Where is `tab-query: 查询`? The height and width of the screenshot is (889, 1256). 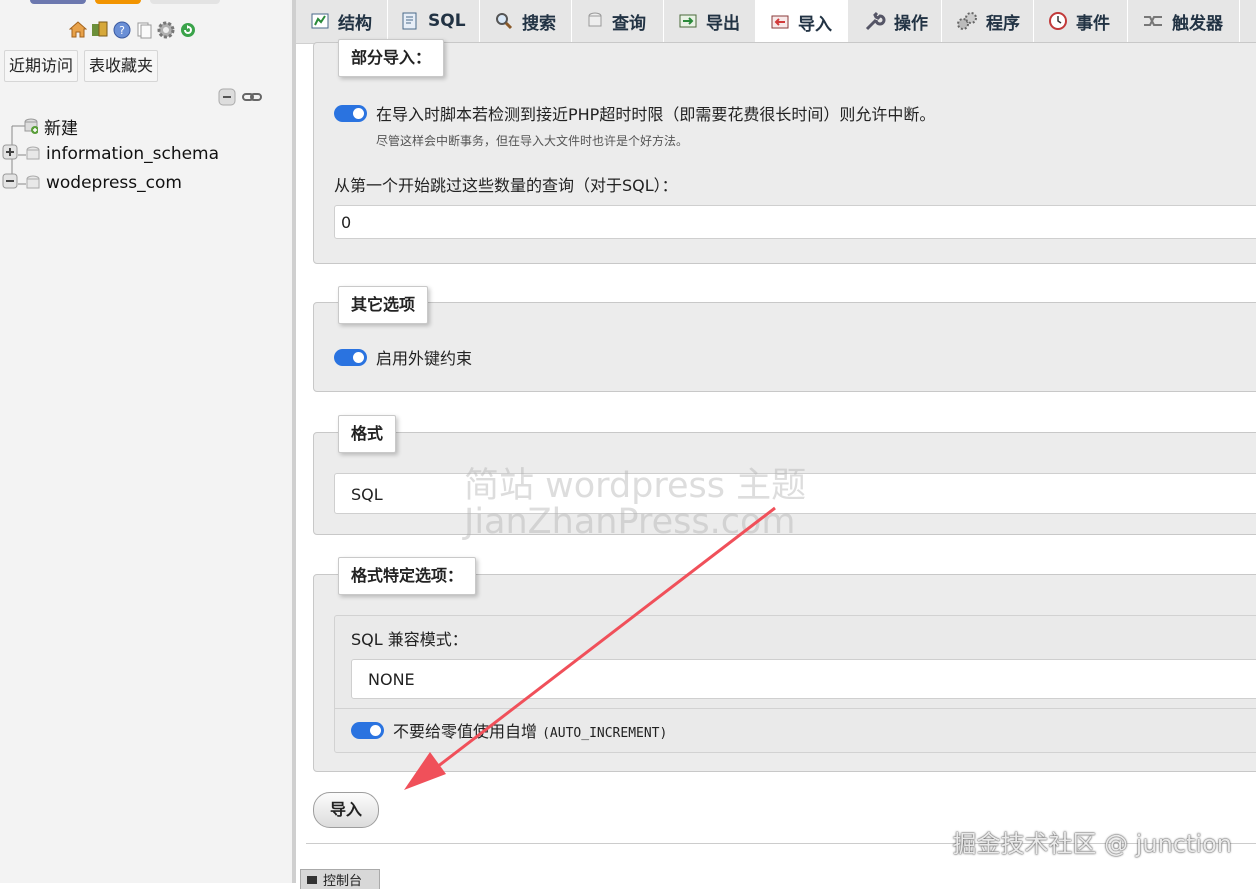 tab-query: 查询 is located at coordinates (618, 21).